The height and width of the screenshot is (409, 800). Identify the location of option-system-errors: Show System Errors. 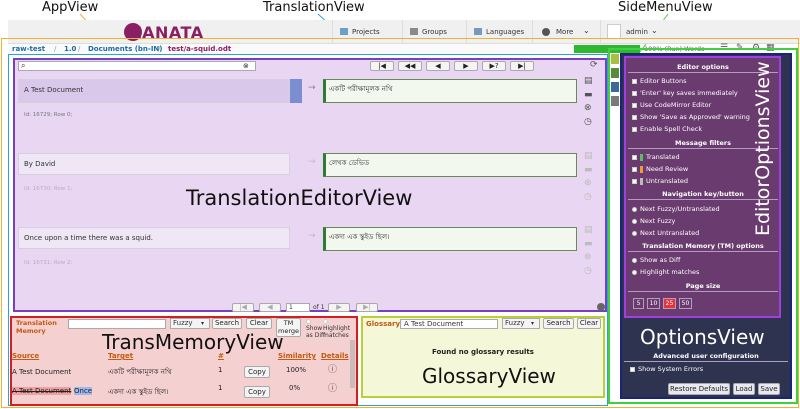
(666, 369).